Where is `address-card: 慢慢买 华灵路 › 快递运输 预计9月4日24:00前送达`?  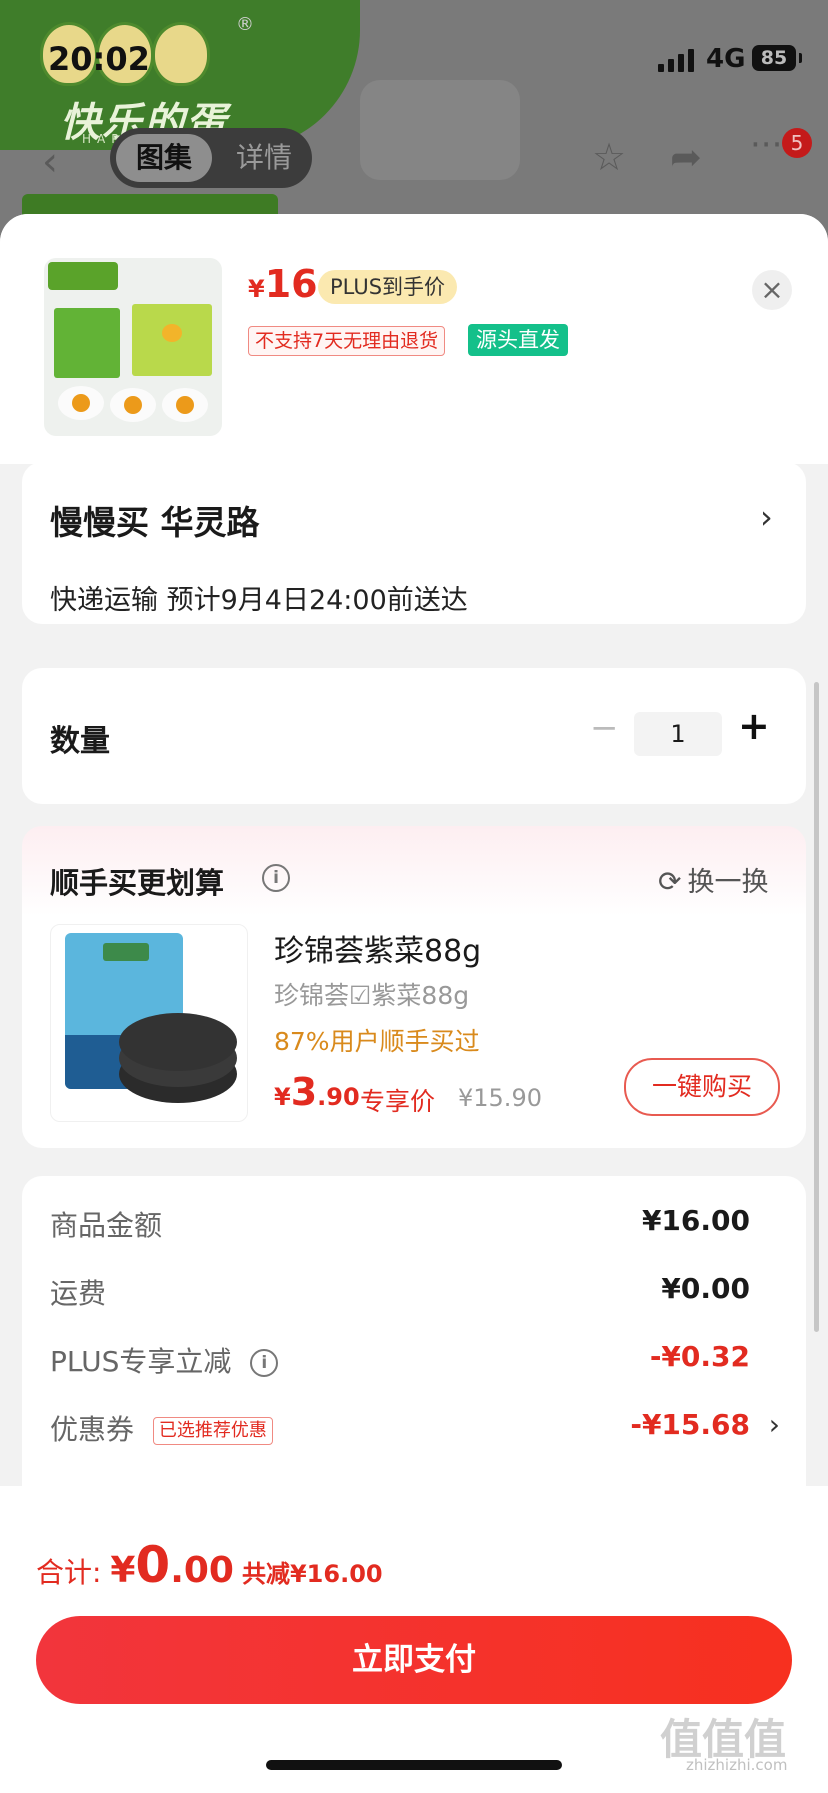
address-card: 慢慢买 华灵路 › 快递运输 预计9月4日24:00前送达 is located at coordinates (414, 543).